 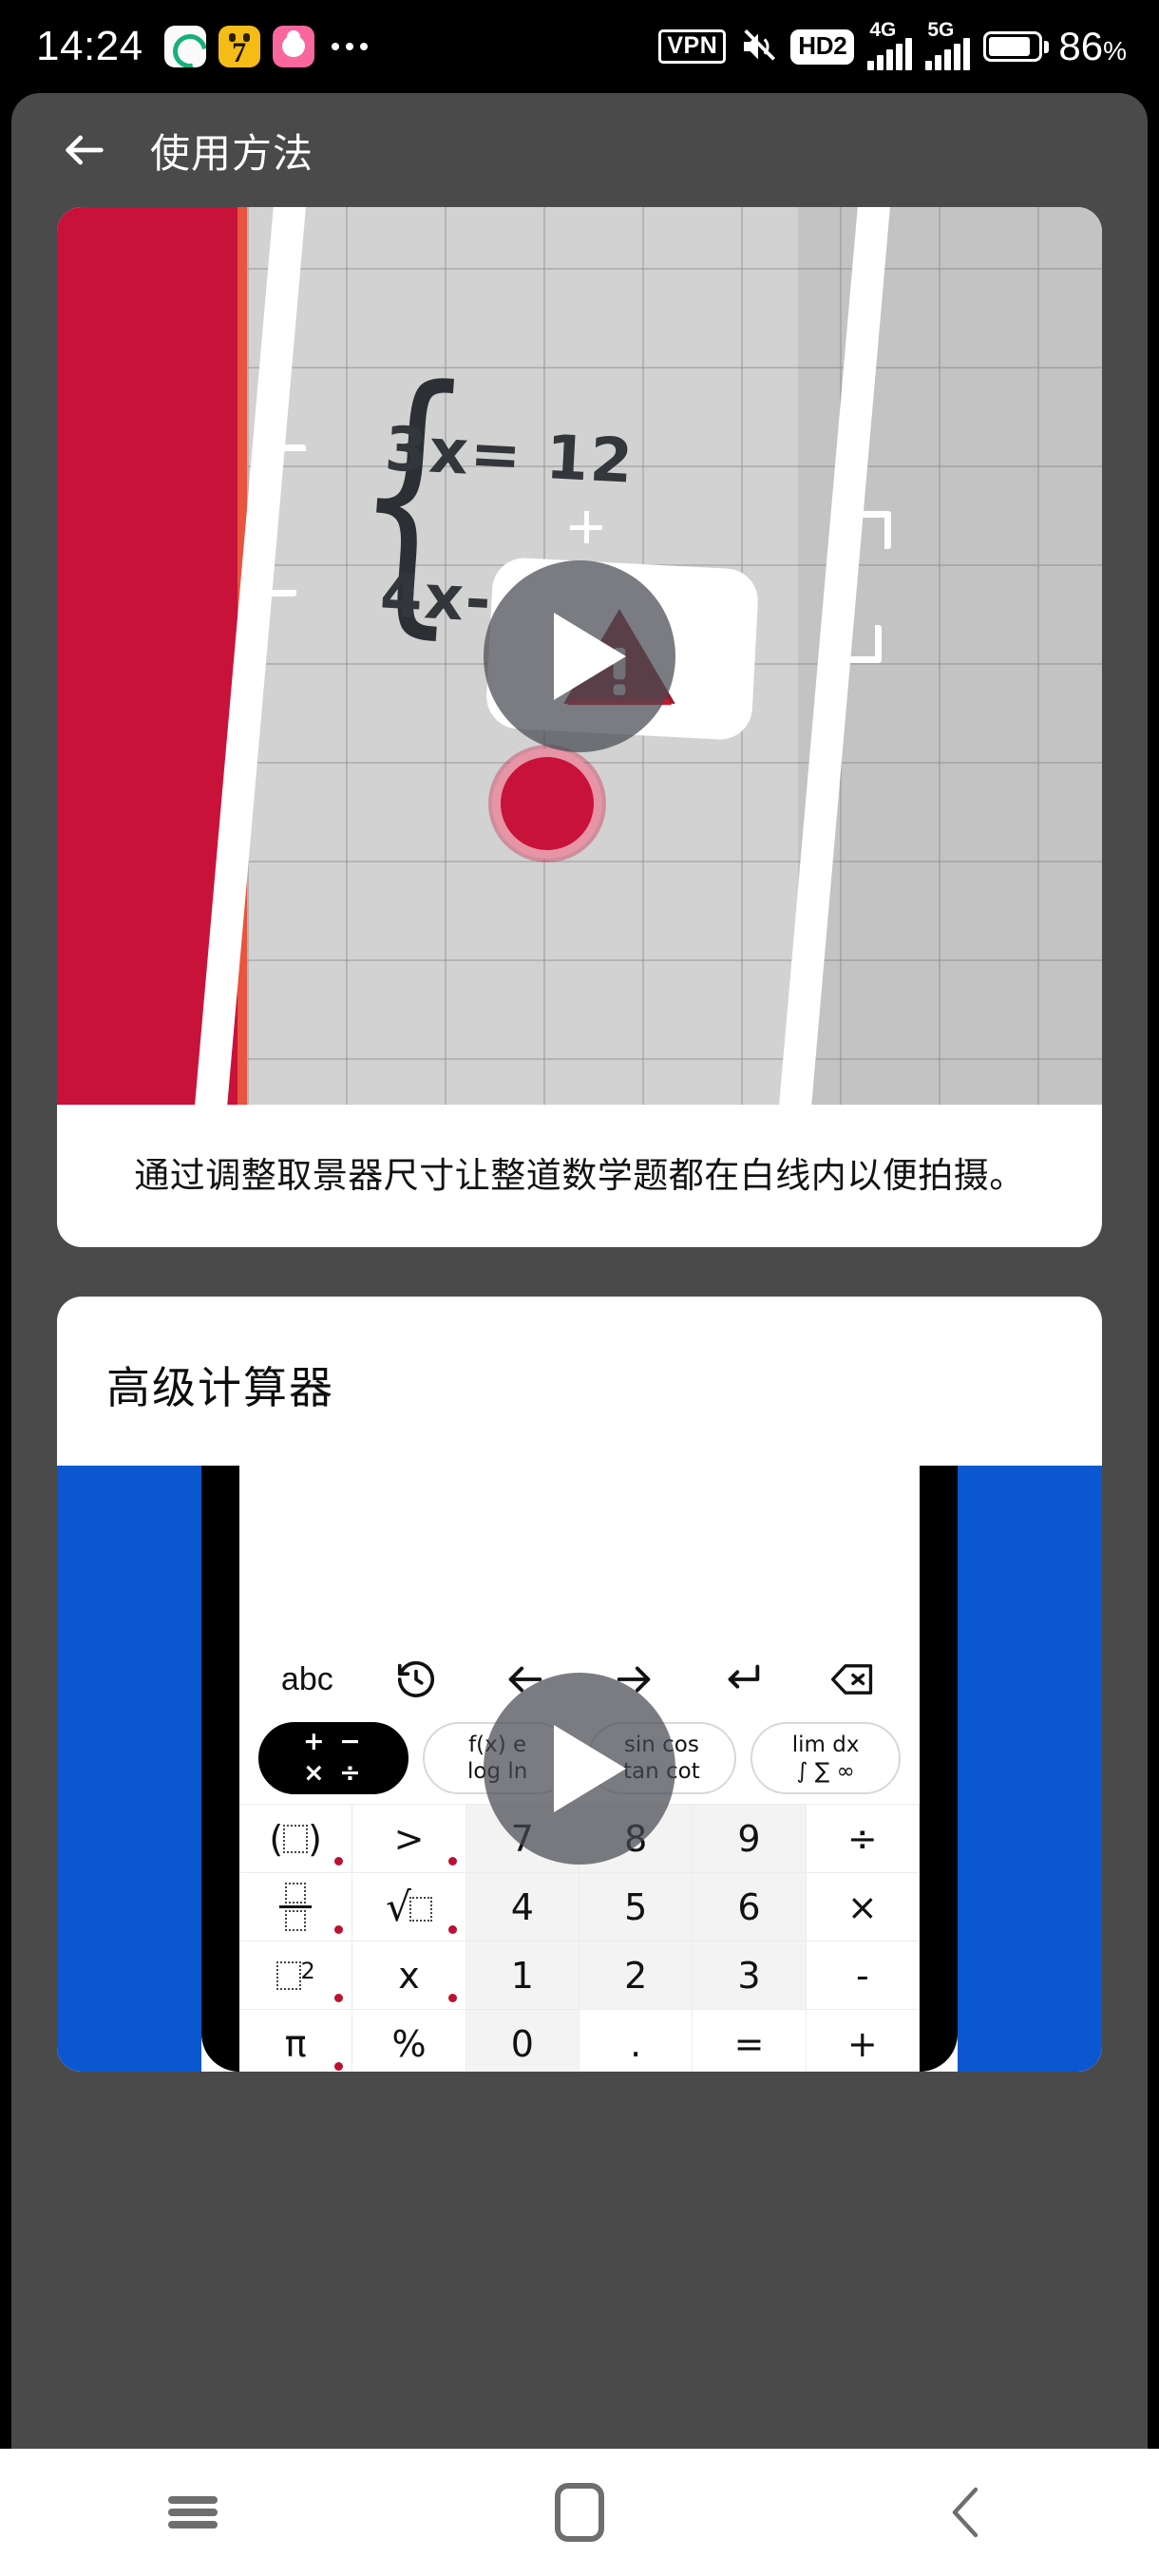 I want to click on key-1: 1, so click(x=523, y=1975).